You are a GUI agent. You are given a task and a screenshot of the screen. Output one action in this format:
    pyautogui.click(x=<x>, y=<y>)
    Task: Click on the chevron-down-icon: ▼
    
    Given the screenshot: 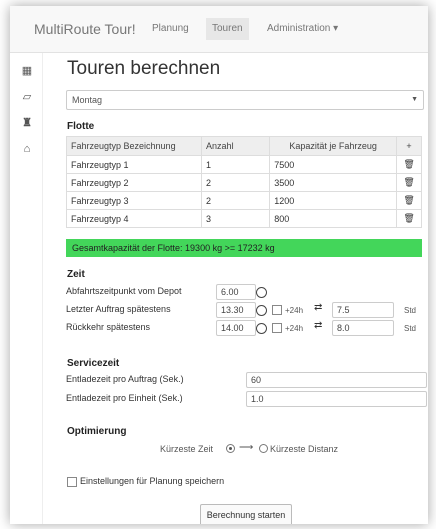 What is the action you would take?
    pyautogui.click(x=414, y=99)
    